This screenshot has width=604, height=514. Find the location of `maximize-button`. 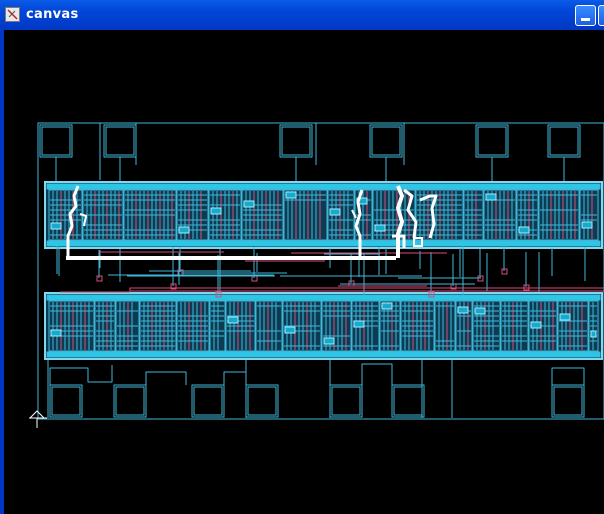

maximize-button is located at coordinates (601, 15).